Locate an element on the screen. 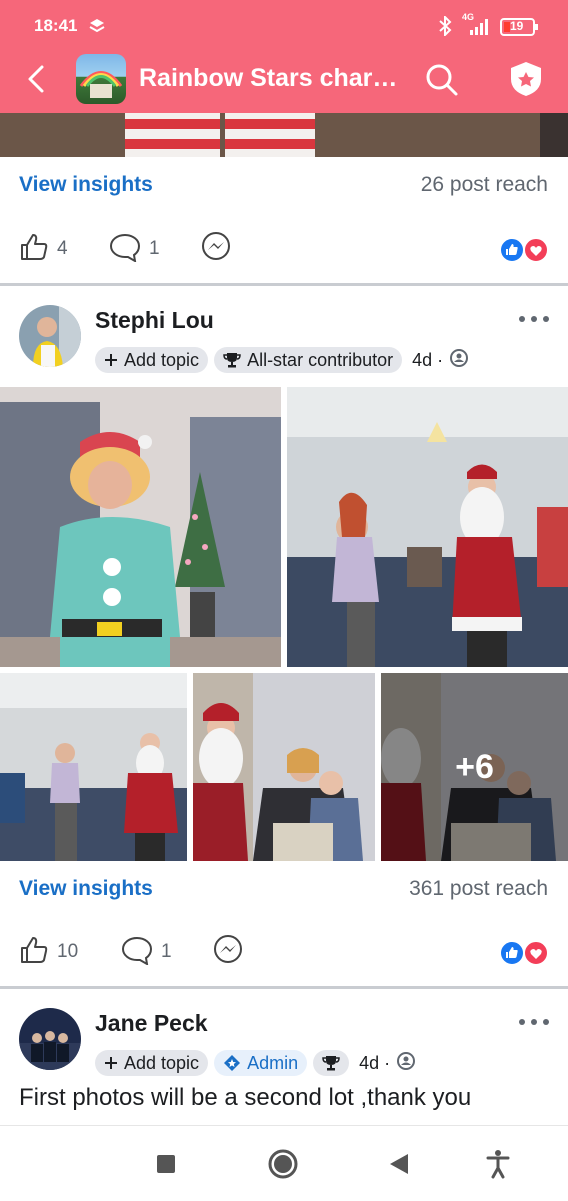 Image resolution: width=568 pixels, height=1201 pixels. post-author: Stephi Lou is located at coordinates (154, 320).